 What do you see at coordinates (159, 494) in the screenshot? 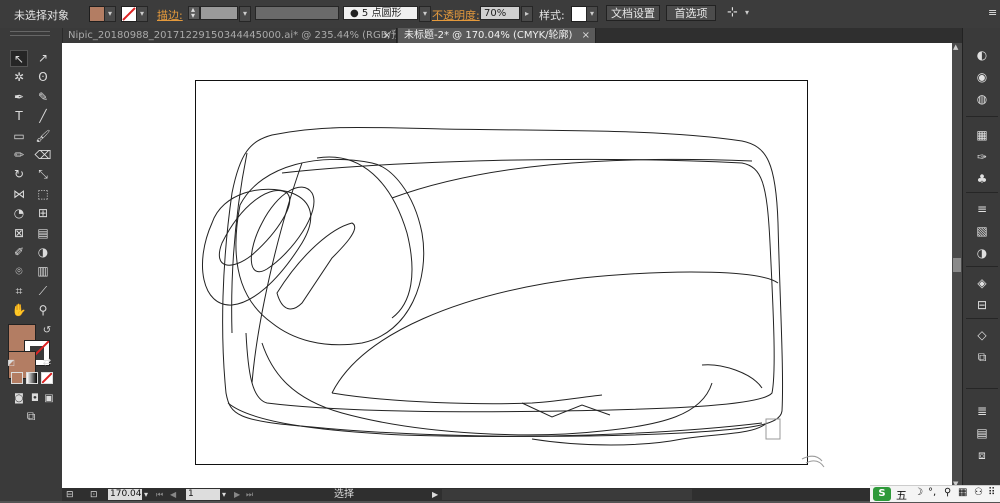
I see `first-artboard-icon: ⏮` at bounding box center [159, 494].